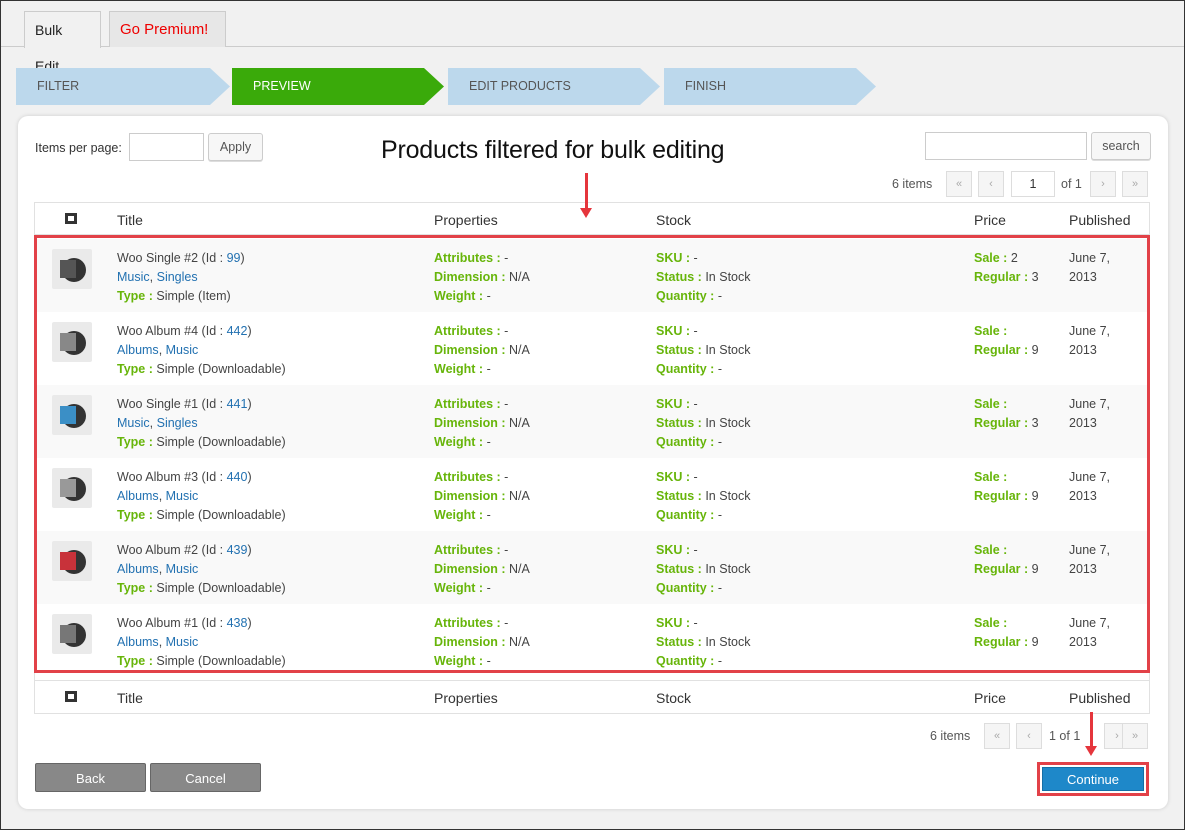 The image size is (1185, 830). I want to click on next-page-button: ›, so click(1103, 184).